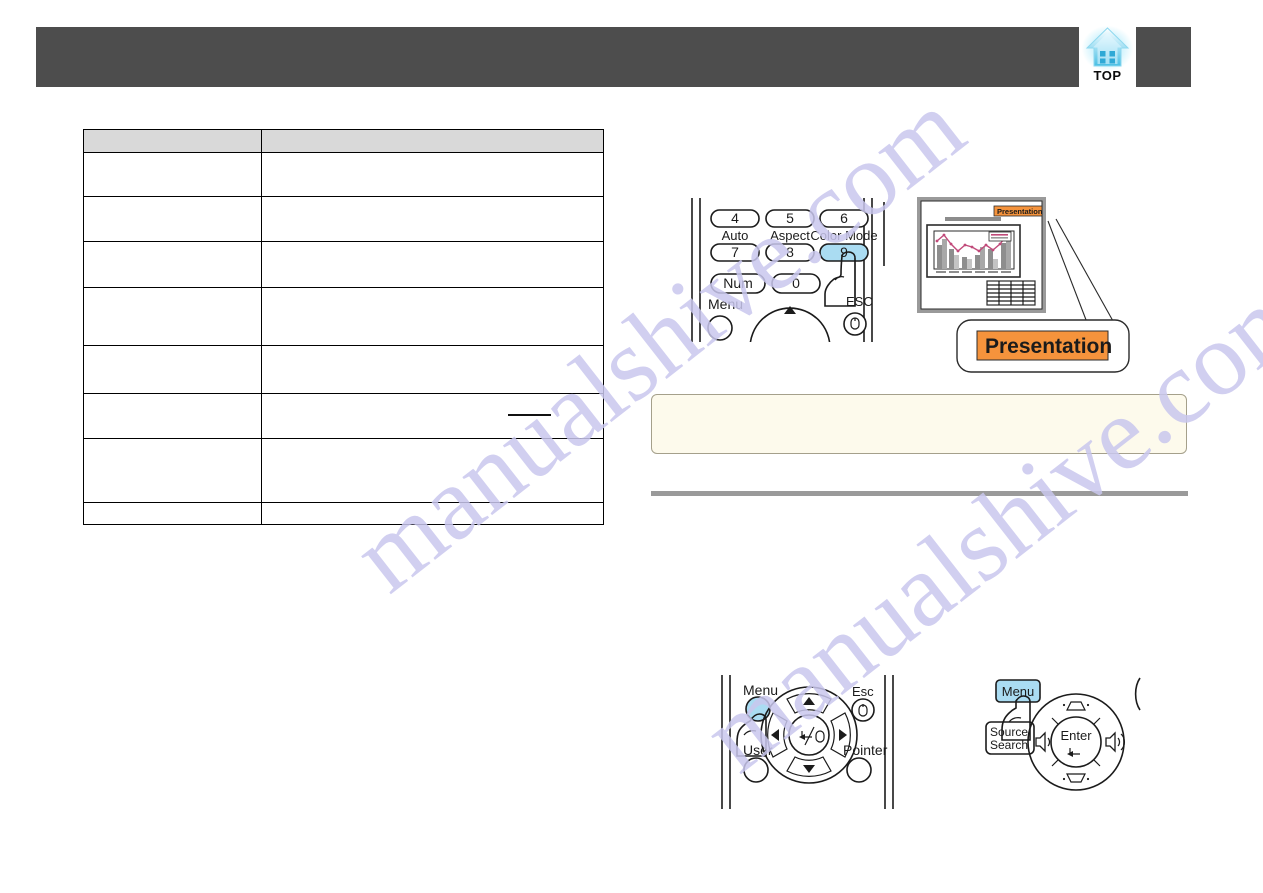 The height and width of the screenshot is (893, 1263). I want to click on remote-key-0: 0, so click(796, 283).